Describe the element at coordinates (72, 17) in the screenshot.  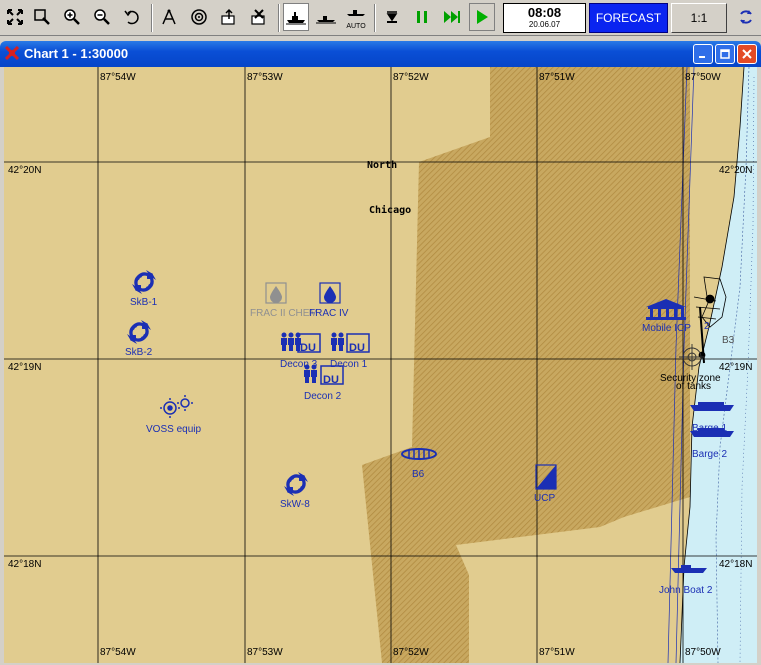
I see `zoom-in-icon` at that location.